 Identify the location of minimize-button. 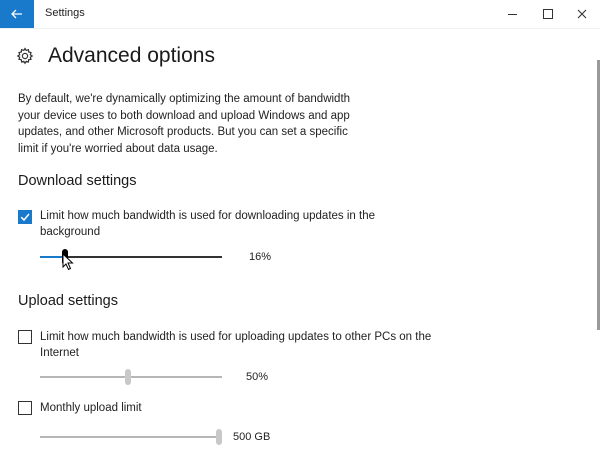
(512, 14).